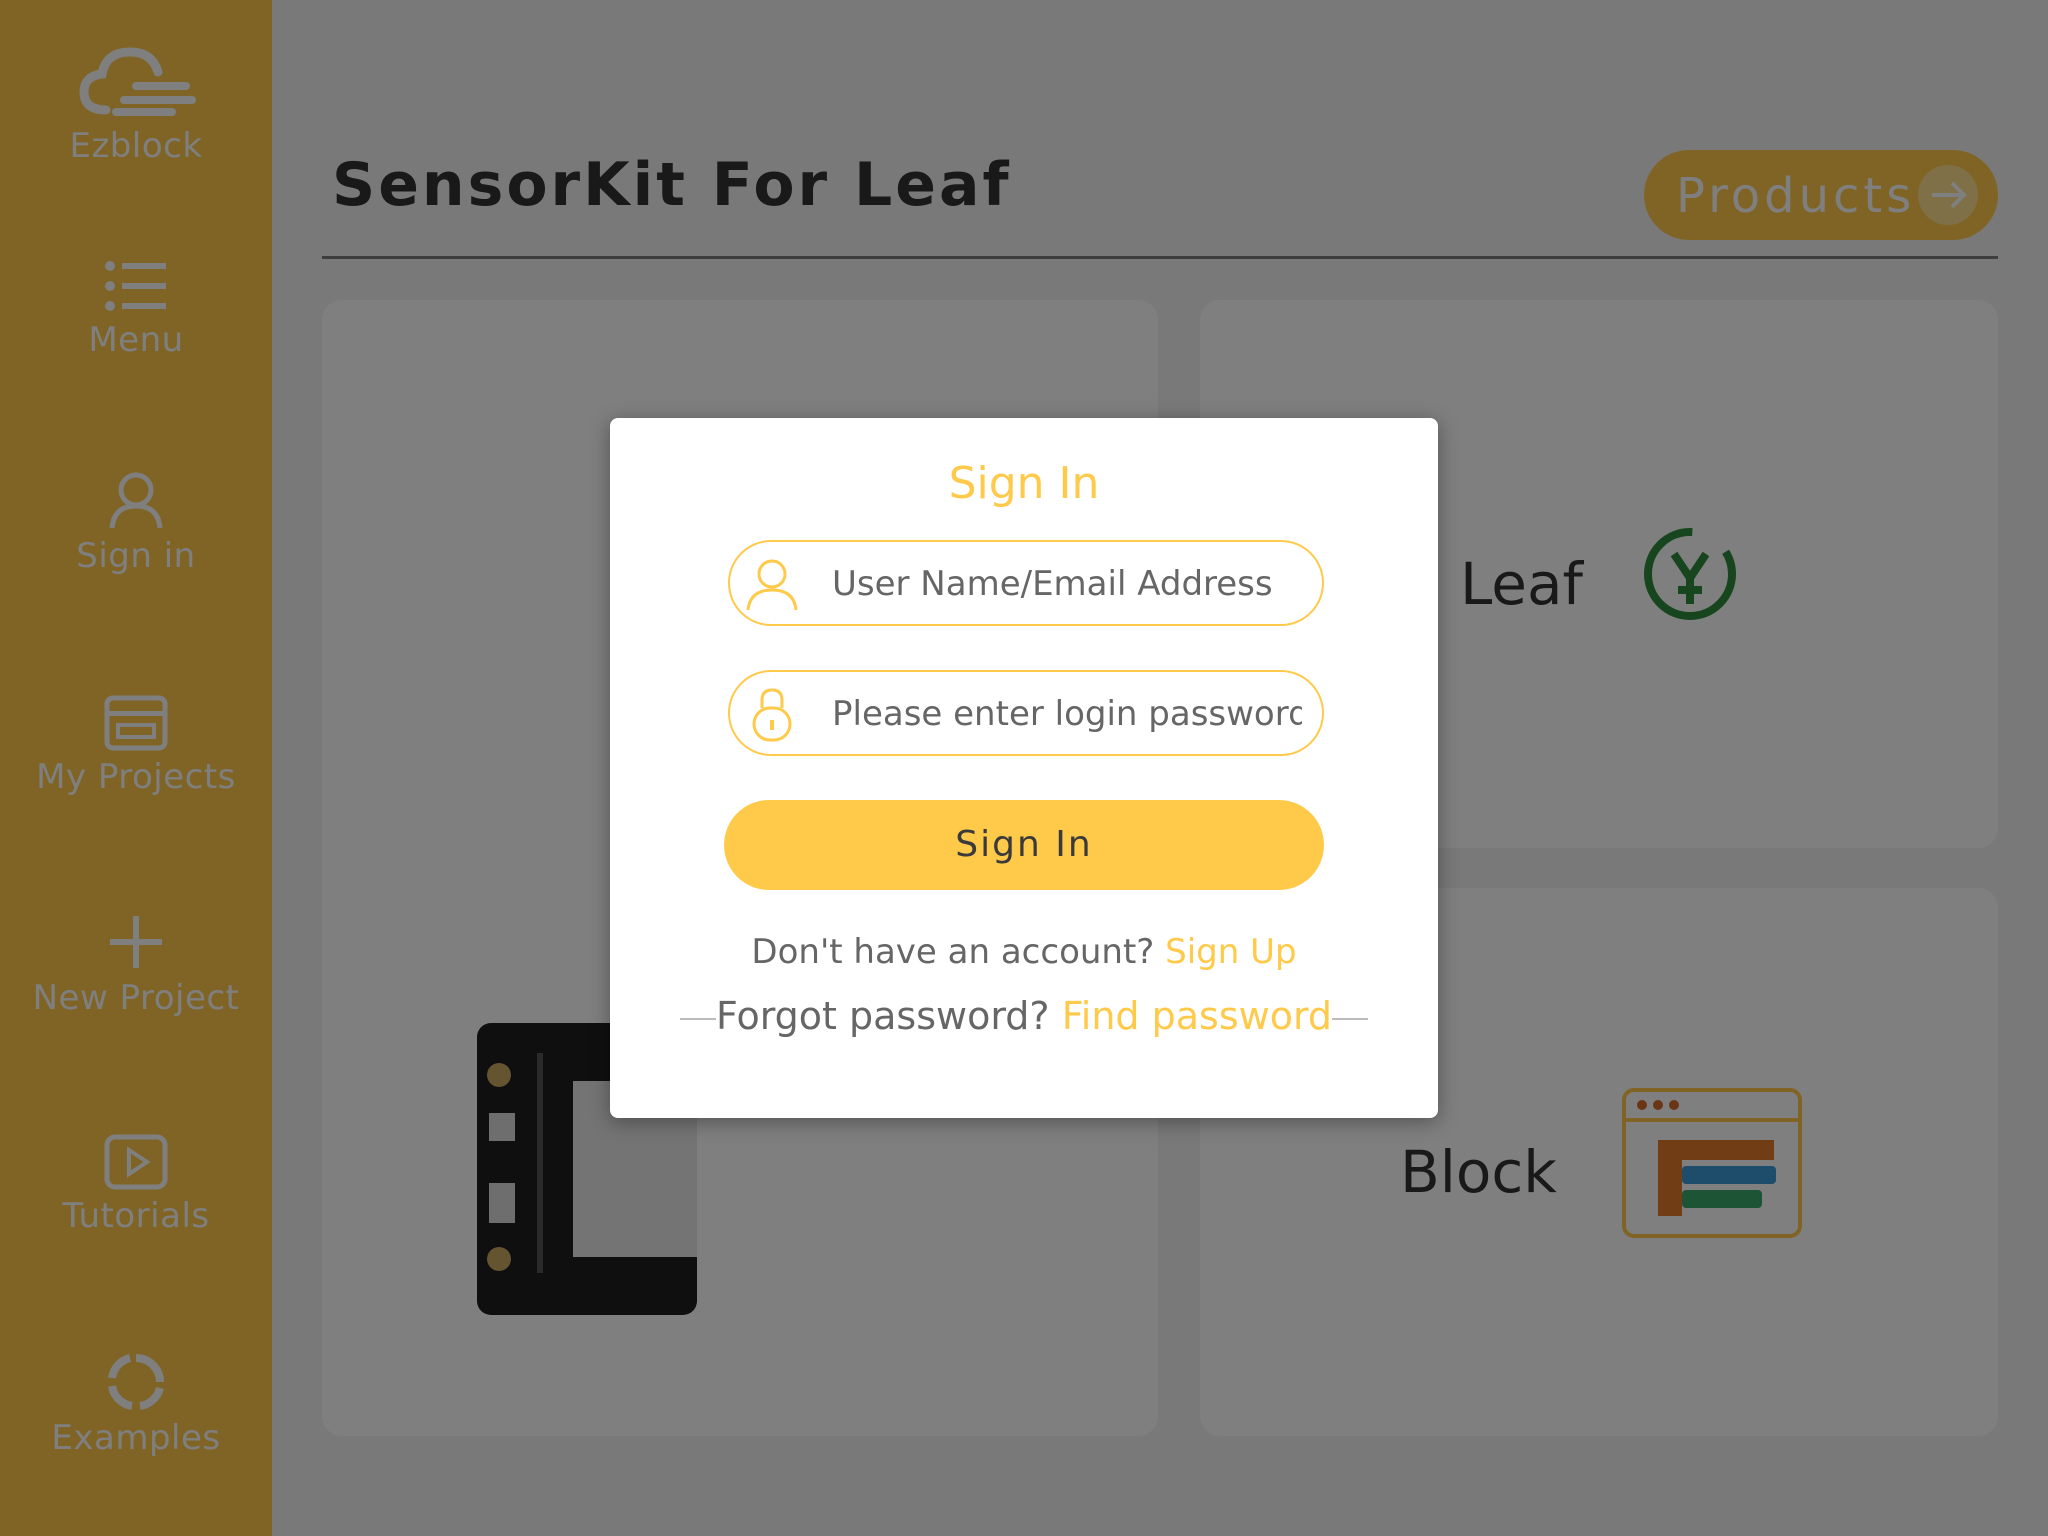 The width and height of the screenshot is (2048, 1536). I want to click on divider-left, so click(697, 1018).